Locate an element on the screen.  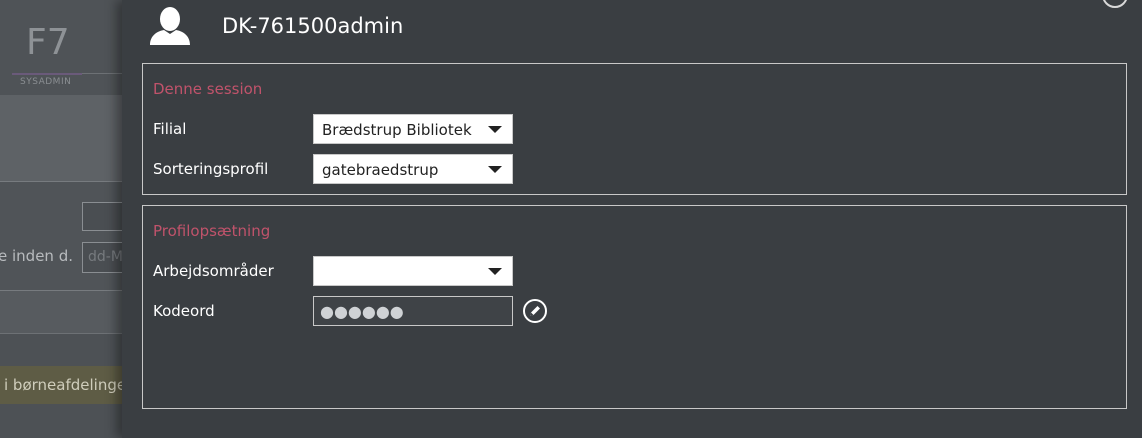
logo-underline is located at coordinates (47, 74).